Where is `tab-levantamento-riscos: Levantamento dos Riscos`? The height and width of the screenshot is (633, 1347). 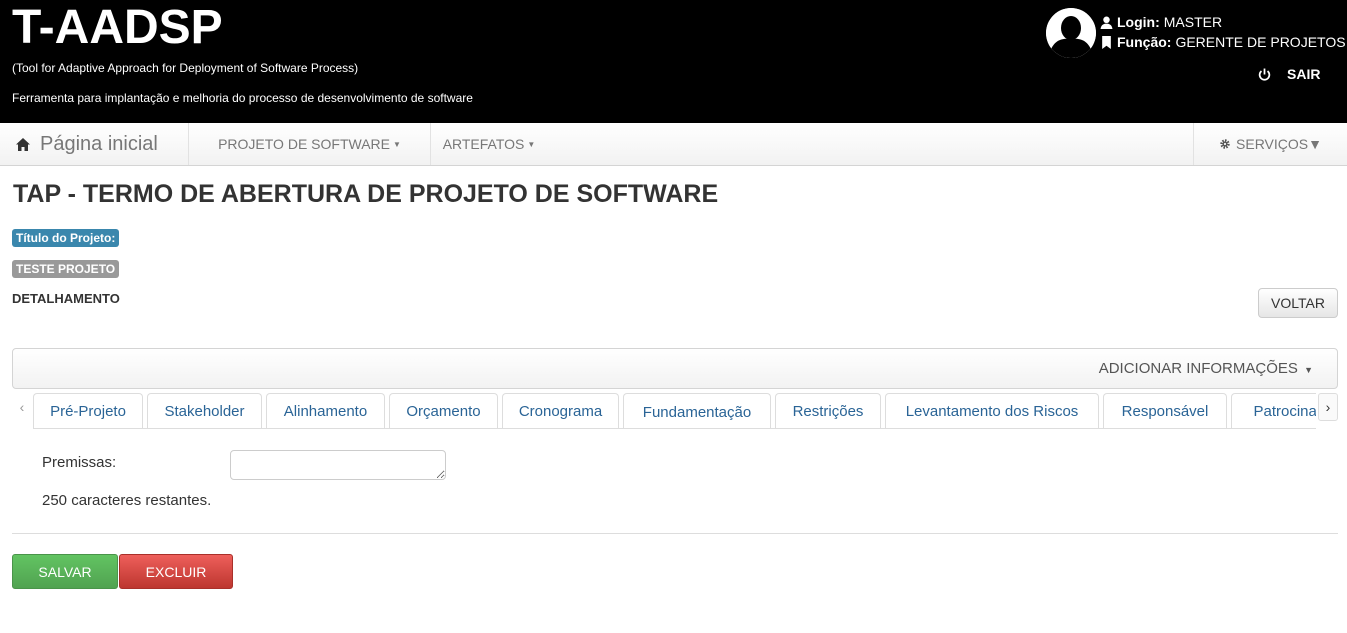 tab-levantamento-riscos: Levantamento dos Riscos is located at coordinates (992, 410).